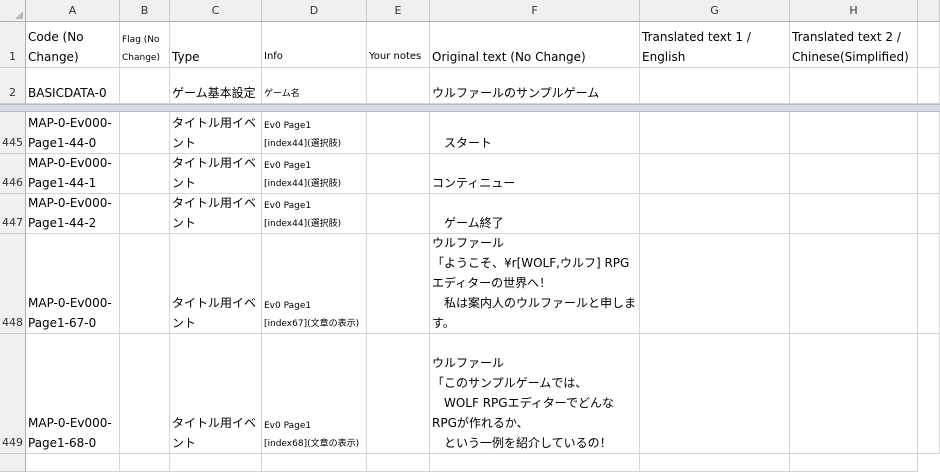  I want to click on cell-c-445: タイトル用イベ ント, so click(216, 133).